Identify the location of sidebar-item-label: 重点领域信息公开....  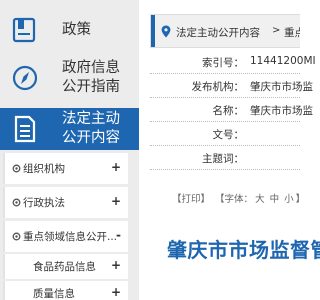
(70, 237).